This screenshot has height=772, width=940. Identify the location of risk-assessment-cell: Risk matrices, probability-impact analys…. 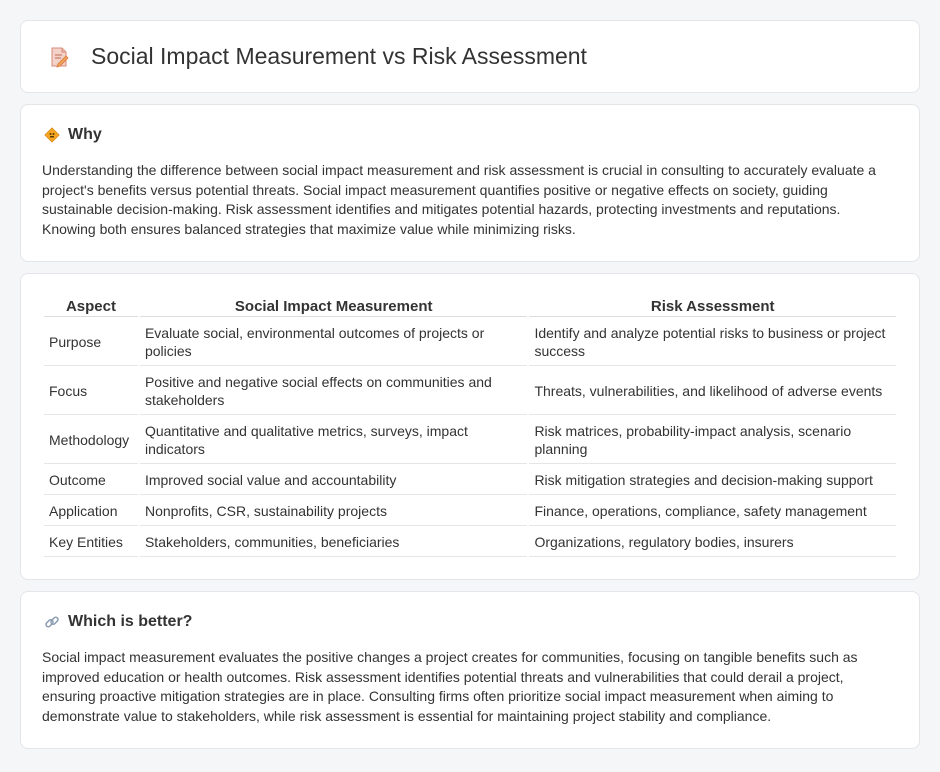
(712, 440).